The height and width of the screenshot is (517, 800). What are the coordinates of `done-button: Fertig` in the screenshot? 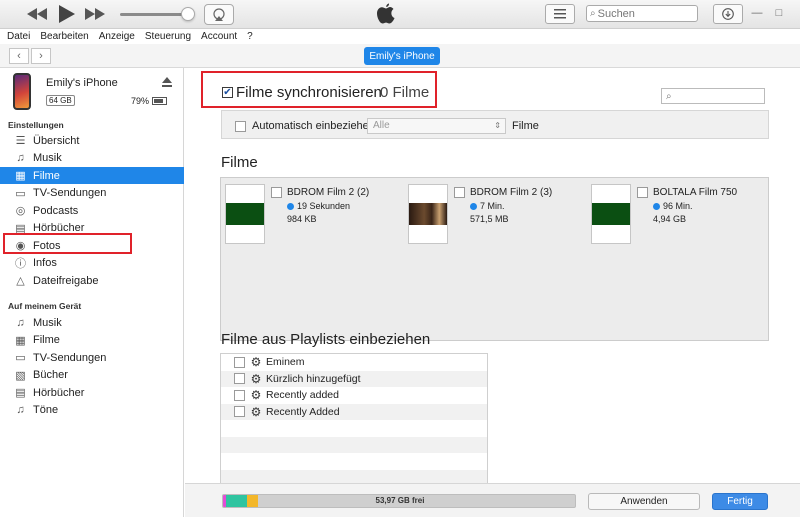 It's located at (740, 501).